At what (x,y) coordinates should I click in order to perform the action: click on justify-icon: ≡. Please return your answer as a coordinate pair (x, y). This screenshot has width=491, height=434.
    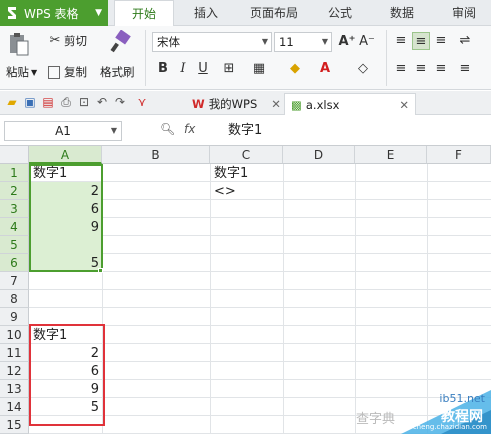
    Looking at the image, I should click on (465, 69).